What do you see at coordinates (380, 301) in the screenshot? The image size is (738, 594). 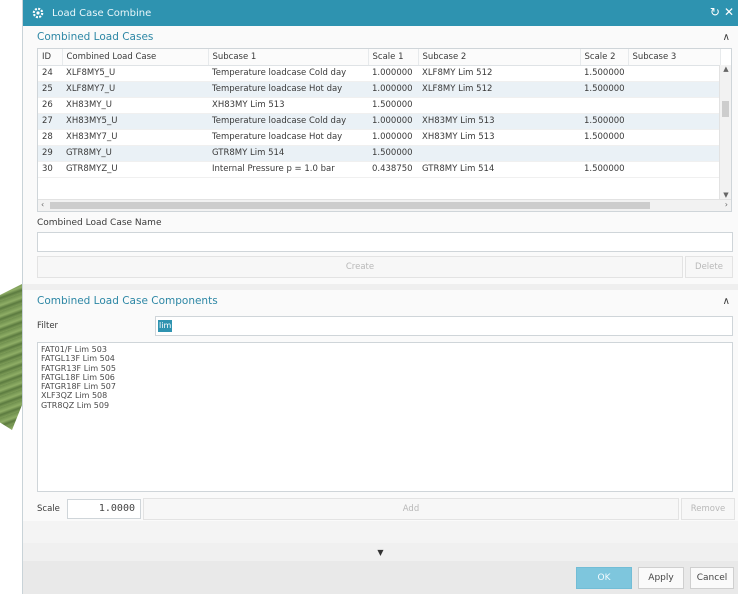 I see `components-header: Combined Load Case Components ∧` at bounding box center [380, 301].